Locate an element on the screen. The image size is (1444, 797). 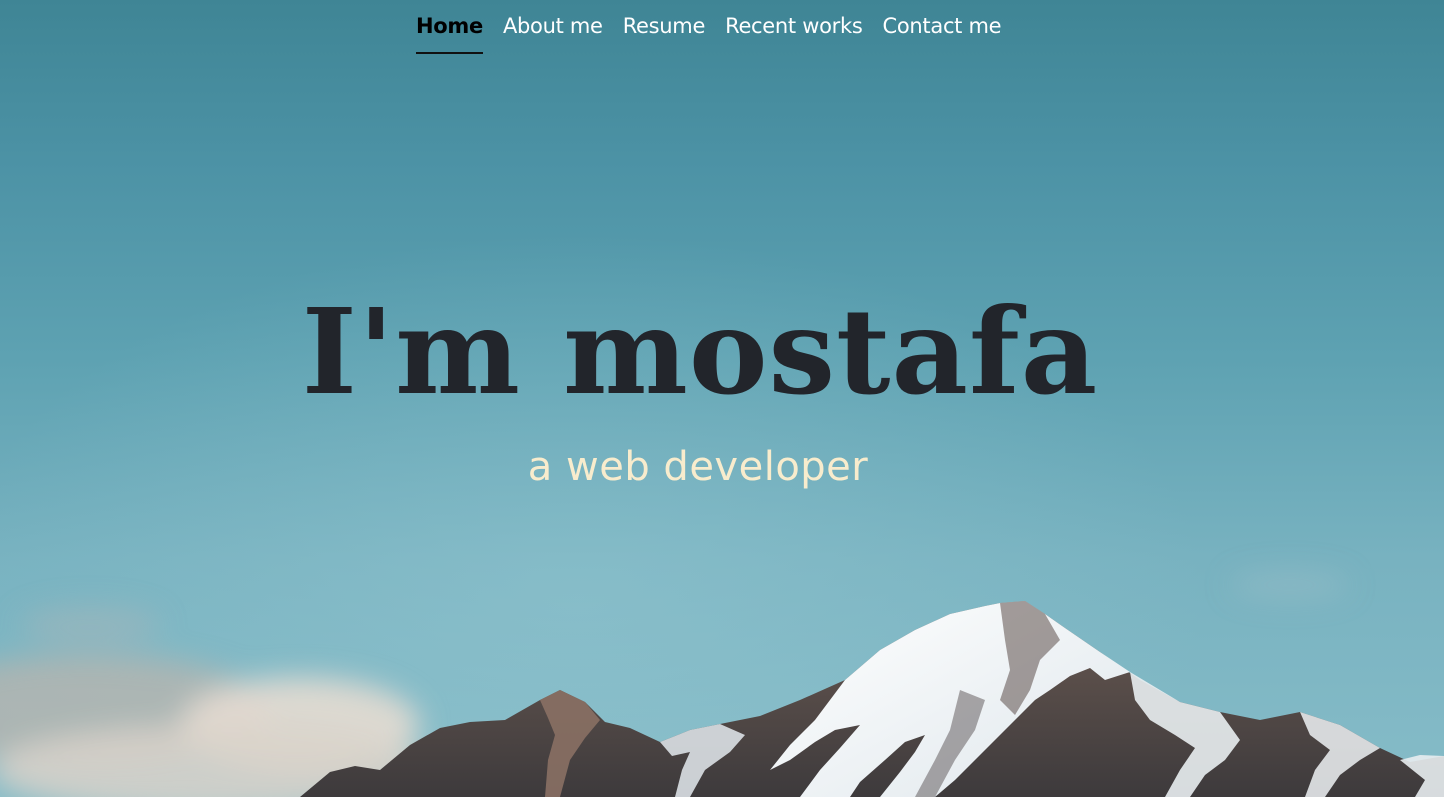
hero-title: I'm mostafa is located at coordinates (700, 351).